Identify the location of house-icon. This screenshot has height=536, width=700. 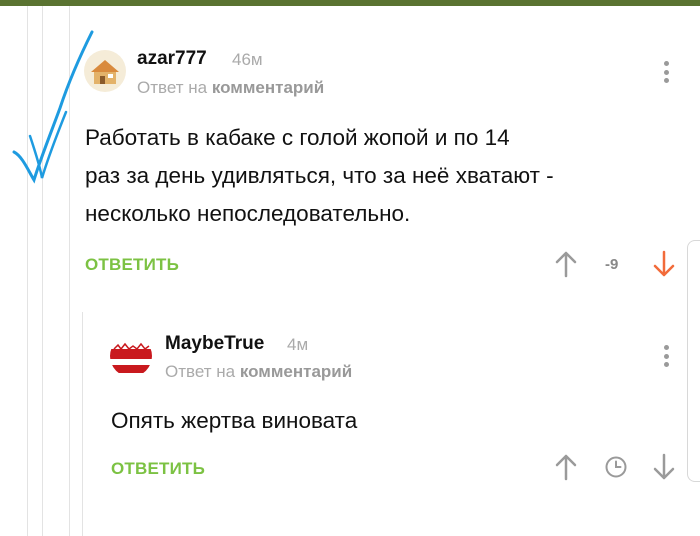
(105, 72).